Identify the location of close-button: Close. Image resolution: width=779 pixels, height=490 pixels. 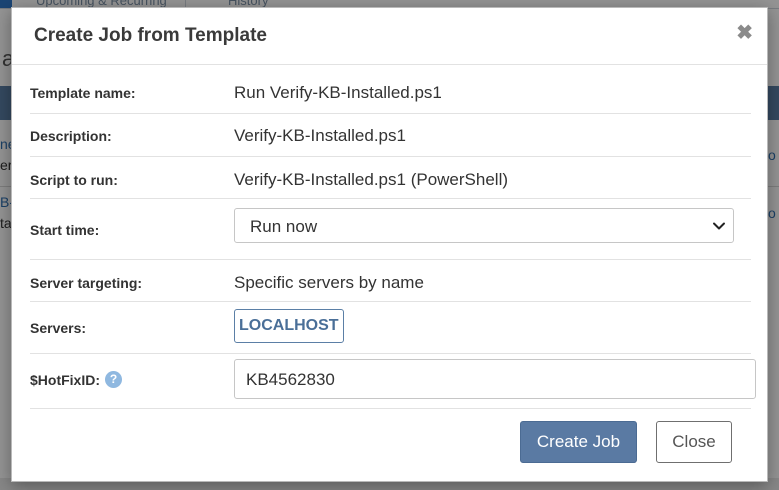
(694, 442).